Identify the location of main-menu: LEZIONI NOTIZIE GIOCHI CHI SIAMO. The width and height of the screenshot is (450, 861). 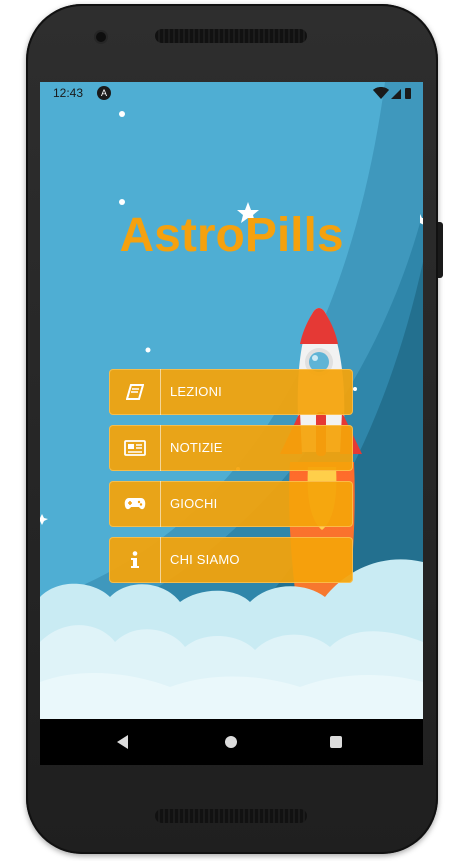
(231, 481).